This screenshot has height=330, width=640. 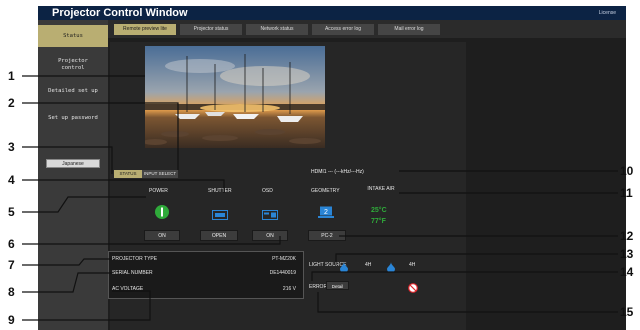 What do you see at coordinates (11, 265) in the screenshot?
I see `callout-7: 7` at bounding box center [11, 265].